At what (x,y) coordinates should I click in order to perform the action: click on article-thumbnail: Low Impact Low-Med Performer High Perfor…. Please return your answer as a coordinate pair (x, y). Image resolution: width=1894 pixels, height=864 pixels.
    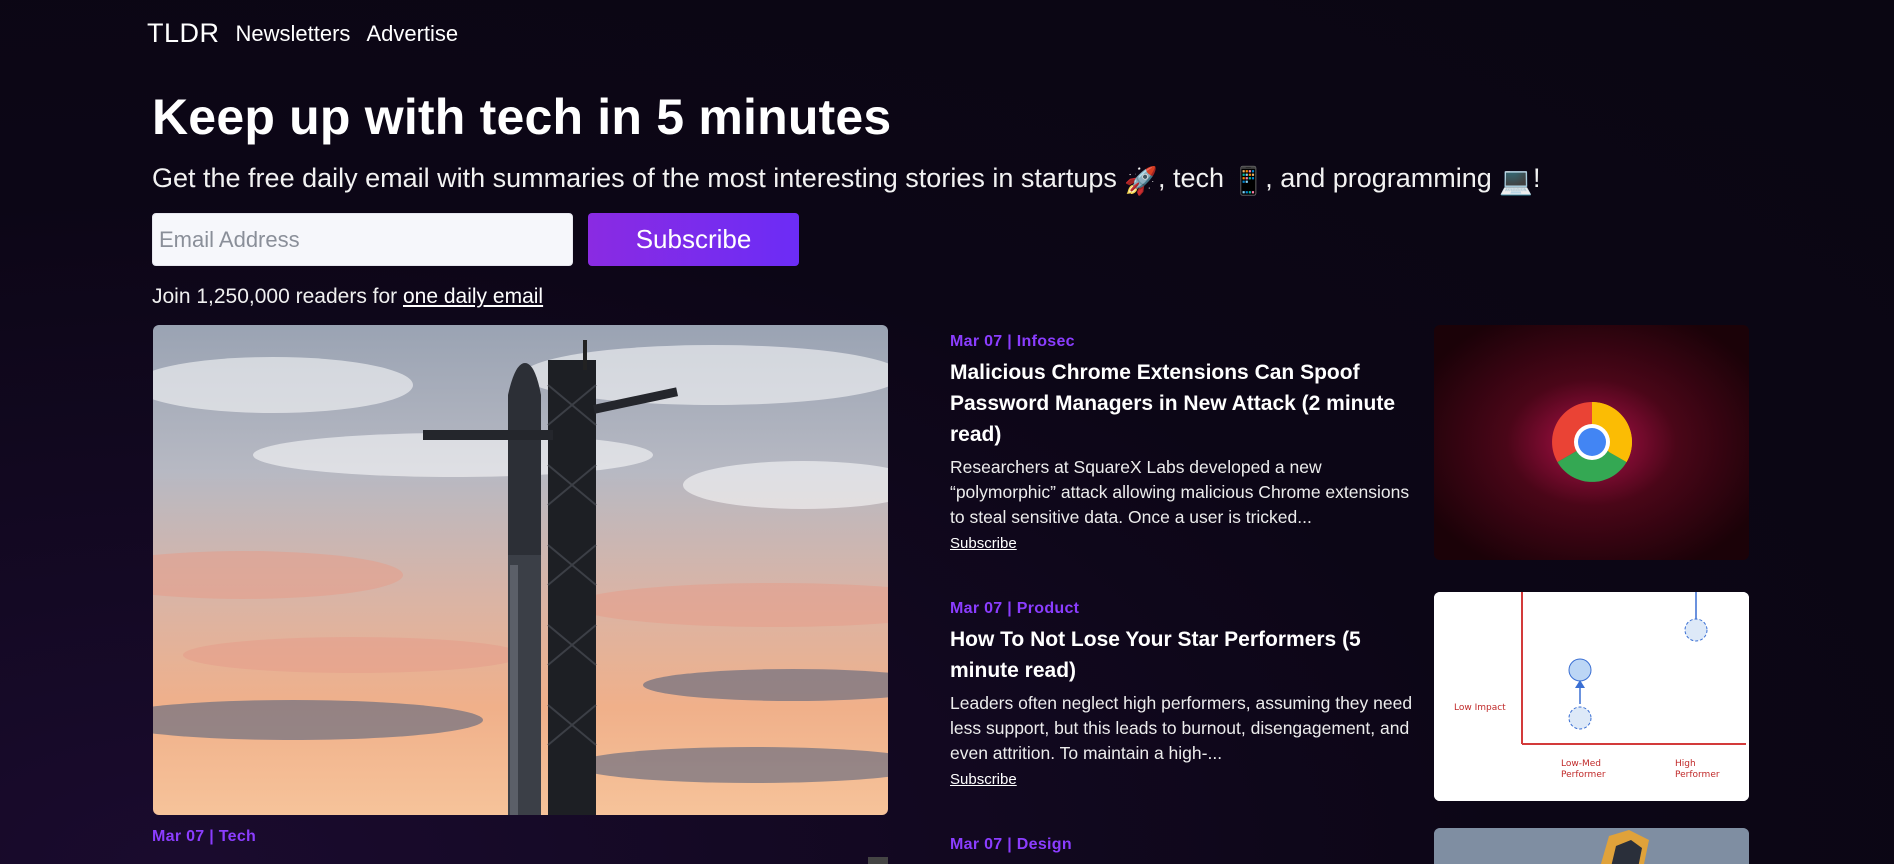
    Looking at the image, I should click on (1591, 696).